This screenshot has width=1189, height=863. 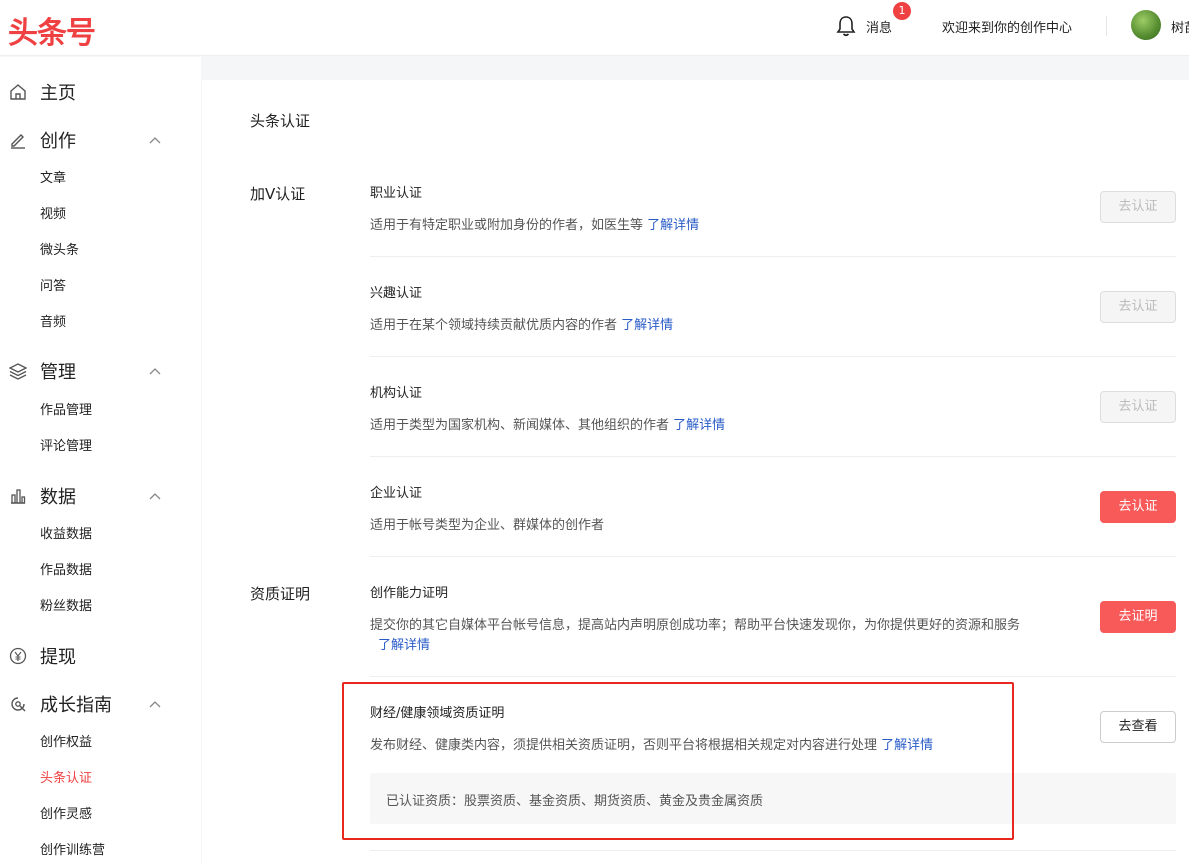 I want to click on nav-comments-manage: 评论管理, so click(x=100, y=445).